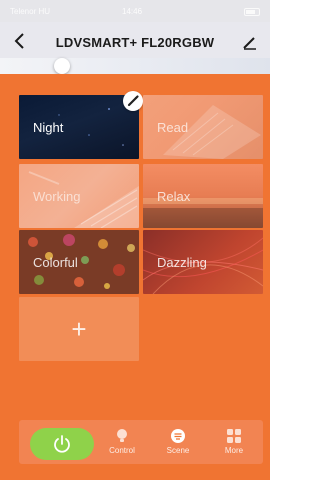 This screenshot has width=320, height=480. What do you see at coordinates (79, 127) in the screenshot?
I see `scene-tile-night: Night` at bounding box center [79, 127].